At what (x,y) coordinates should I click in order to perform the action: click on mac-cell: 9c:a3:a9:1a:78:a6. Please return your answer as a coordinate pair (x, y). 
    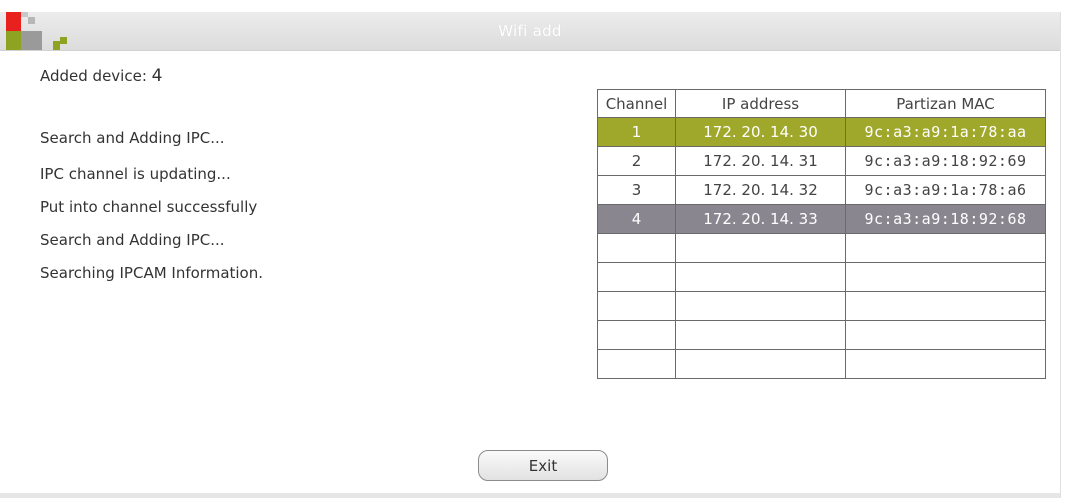
    Looking at the image, I should click on (945, 190).